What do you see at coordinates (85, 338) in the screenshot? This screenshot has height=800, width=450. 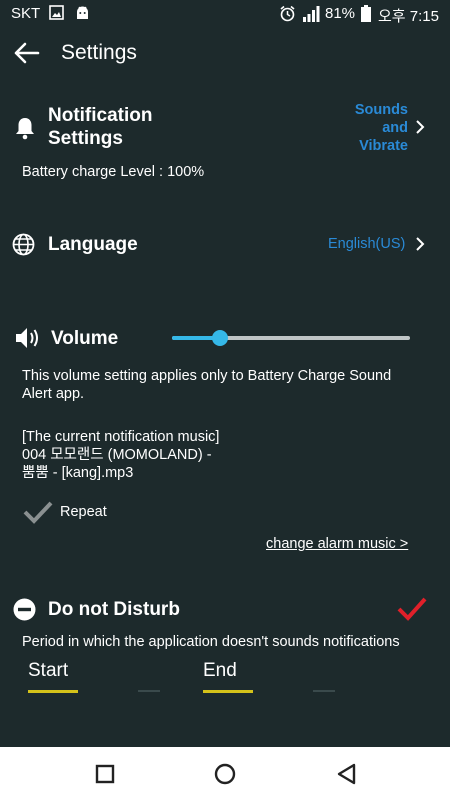 I see `volume-title: Volume` at bounding box center [85, 338].